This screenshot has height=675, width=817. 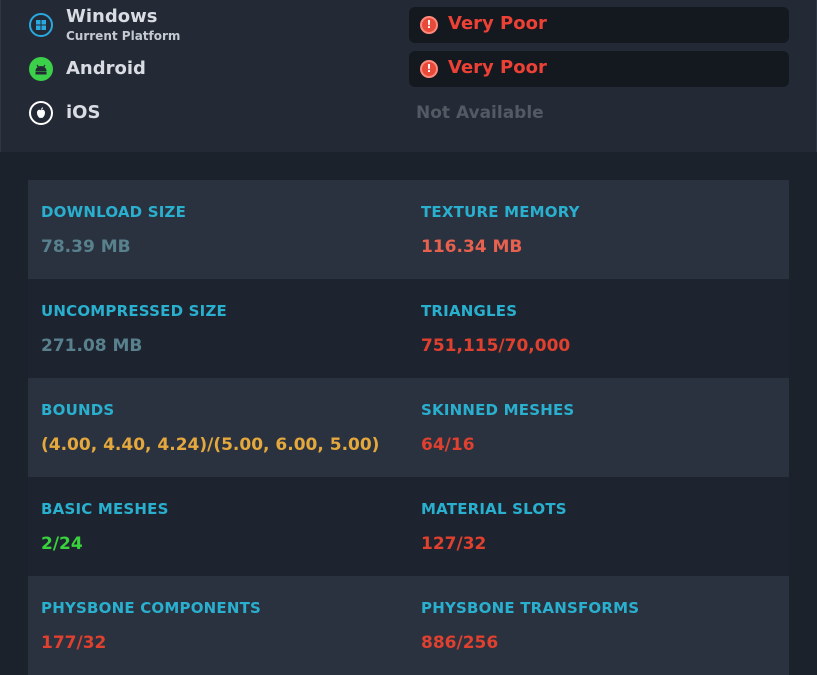 I want to click on stat-label: PHYSBONE TRANSFORMS, so click(x=530, y=608).